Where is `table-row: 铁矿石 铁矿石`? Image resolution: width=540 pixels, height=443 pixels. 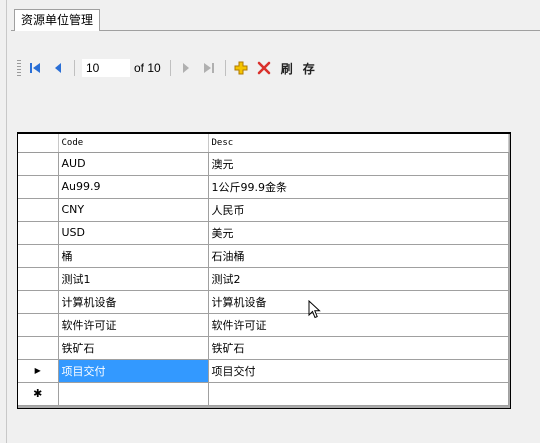
table-row: 铁矿石 铁矿石 is located at coordinates (263, 348).